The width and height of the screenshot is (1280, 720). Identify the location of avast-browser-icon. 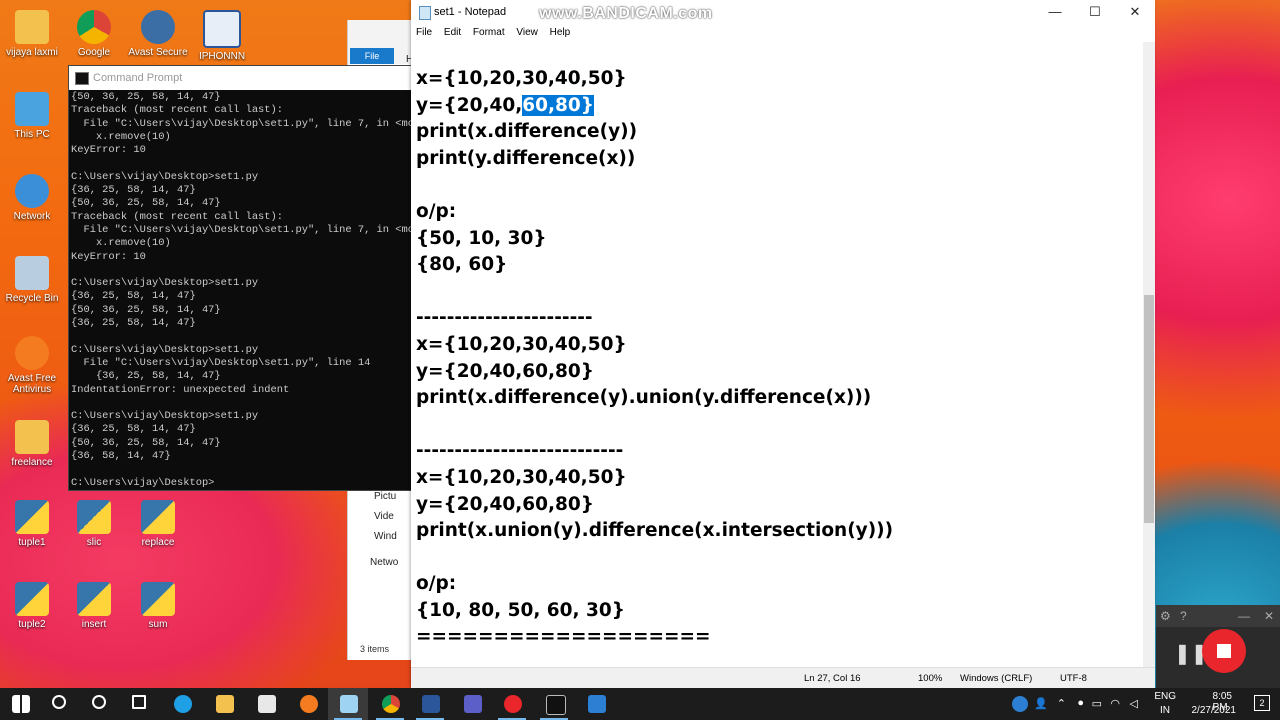
(308, 704).